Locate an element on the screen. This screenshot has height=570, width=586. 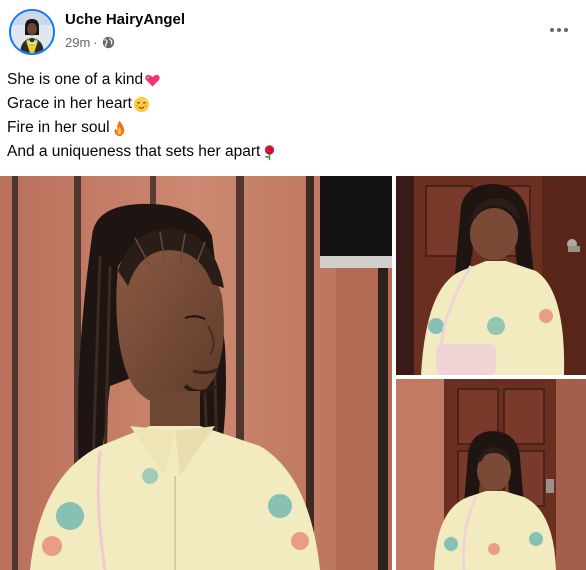
author-name: Uche HairyAngel is located at coordinates (125, 19).